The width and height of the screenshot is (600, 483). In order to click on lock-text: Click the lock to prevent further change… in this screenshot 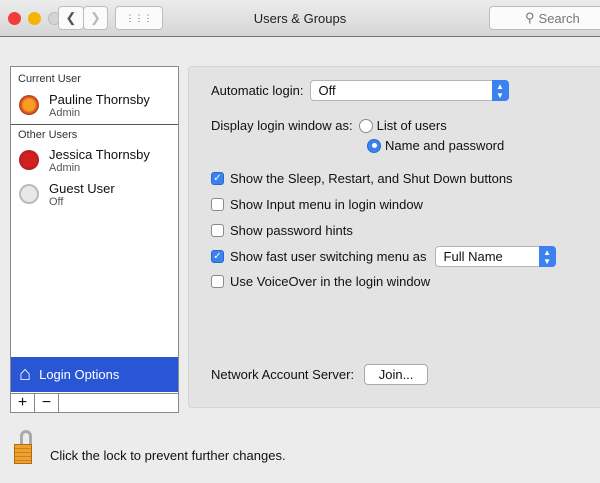, I will do `click(168, 455)`.